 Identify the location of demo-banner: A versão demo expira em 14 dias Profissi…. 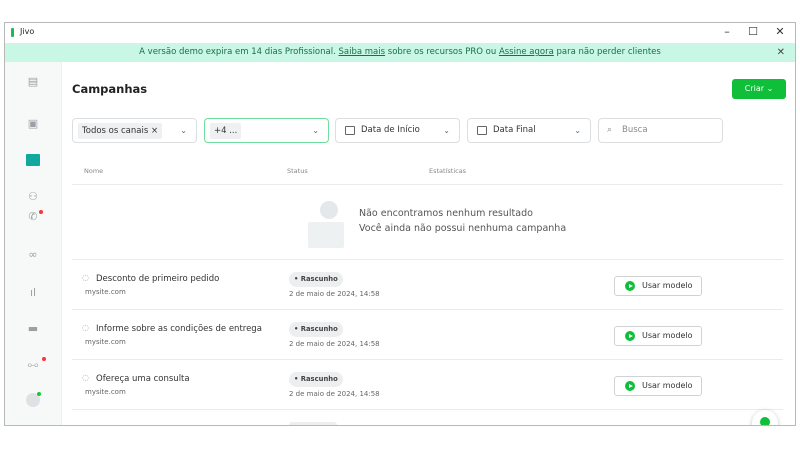
(400, 52).